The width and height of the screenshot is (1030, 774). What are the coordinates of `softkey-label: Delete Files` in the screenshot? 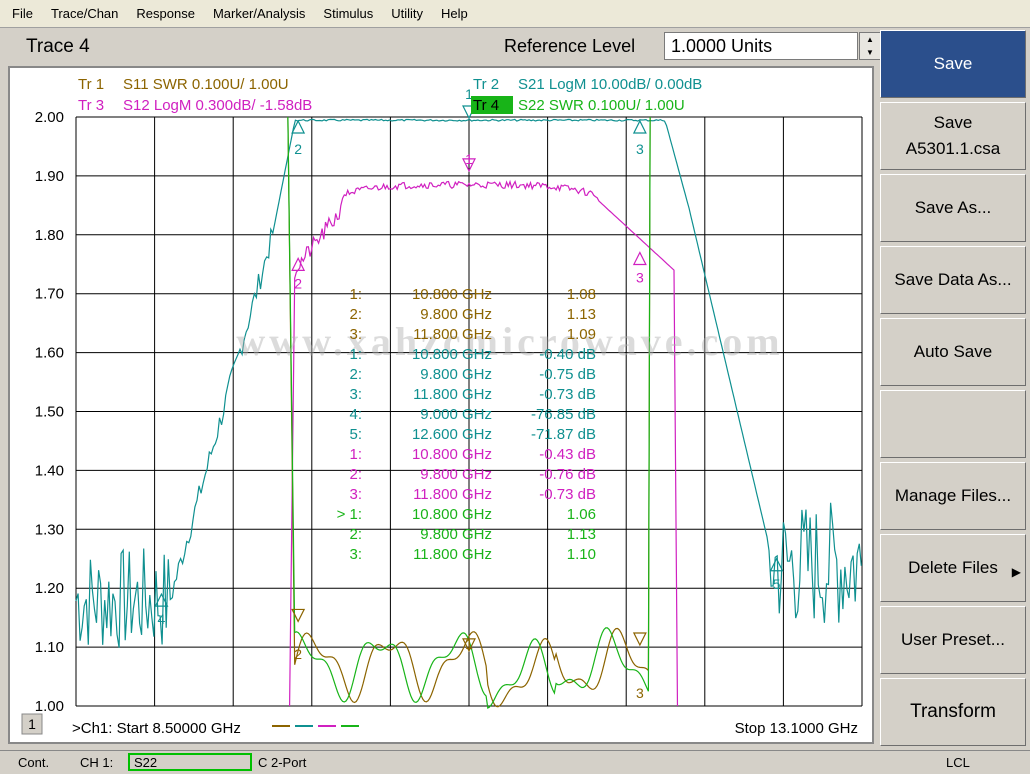 It's located at (953, 567).